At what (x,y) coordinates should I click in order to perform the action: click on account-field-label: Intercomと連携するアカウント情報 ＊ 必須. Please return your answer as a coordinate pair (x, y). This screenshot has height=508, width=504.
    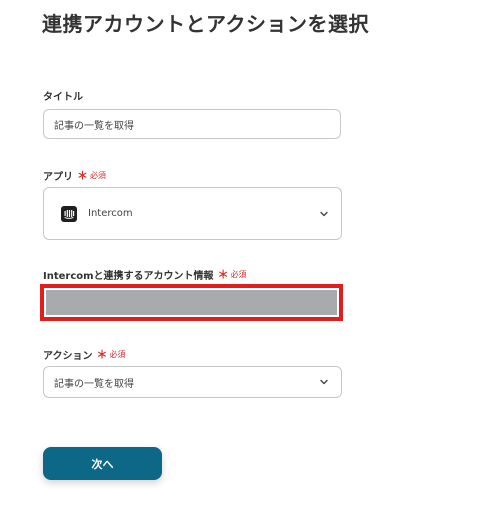
    Looking at the image, I should click on (145, 274).